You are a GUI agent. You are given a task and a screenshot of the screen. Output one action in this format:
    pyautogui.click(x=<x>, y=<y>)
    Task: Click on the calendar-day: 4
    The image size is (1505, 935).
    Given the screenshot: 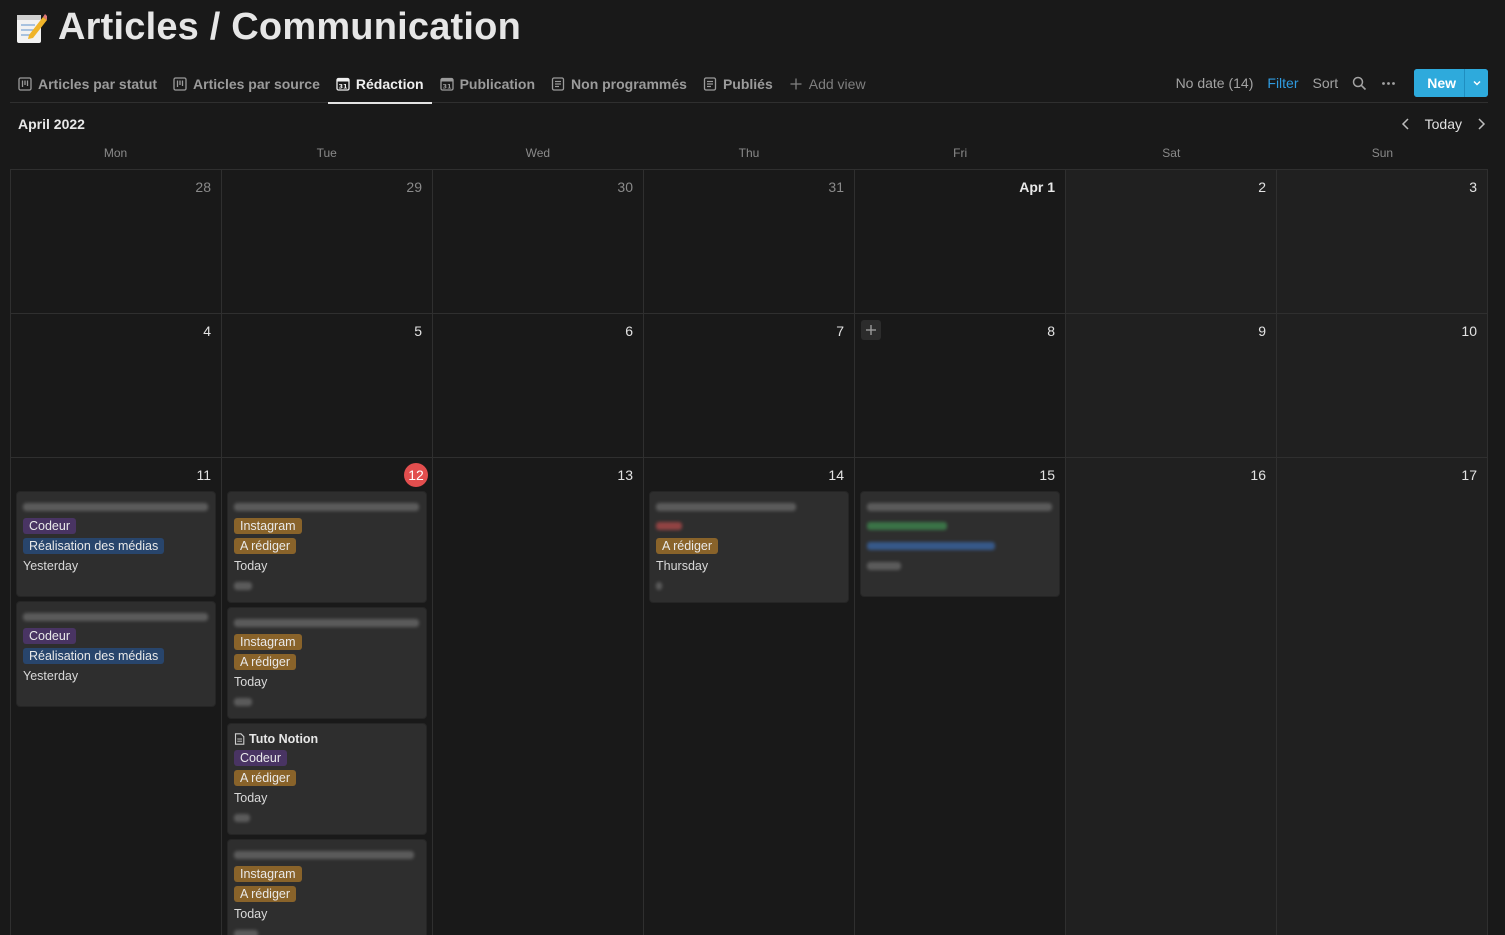 What is the action you would take?
    pyautogui.click(x=116, y=386)
    